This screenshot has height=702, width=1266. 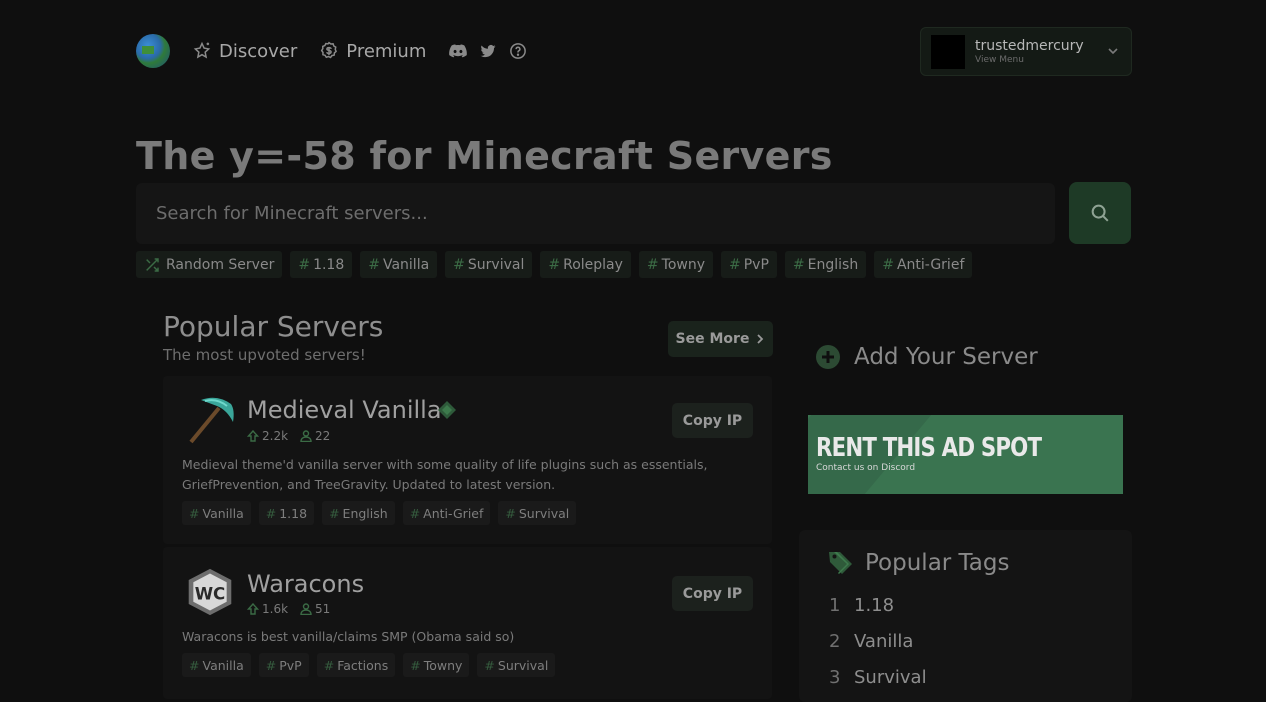 I want to click on server-stats: 2.2k 22, so click(x=288, y=436).